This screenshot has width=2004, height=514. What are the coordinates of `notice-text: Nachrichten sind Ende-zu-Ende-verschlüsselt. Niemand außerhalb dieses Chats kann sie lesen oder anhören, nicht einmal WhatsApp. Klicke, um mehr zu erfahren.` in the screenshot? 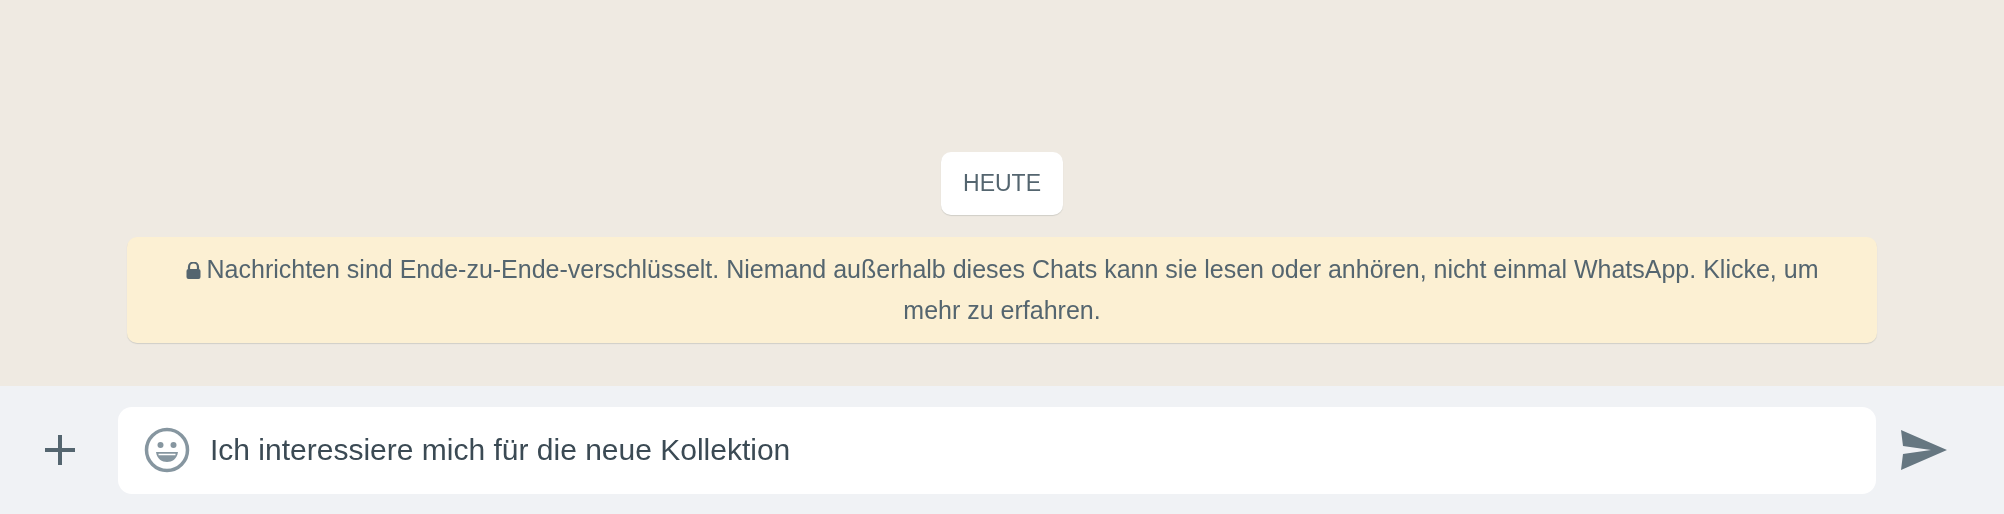 It's located at (1012, 289).